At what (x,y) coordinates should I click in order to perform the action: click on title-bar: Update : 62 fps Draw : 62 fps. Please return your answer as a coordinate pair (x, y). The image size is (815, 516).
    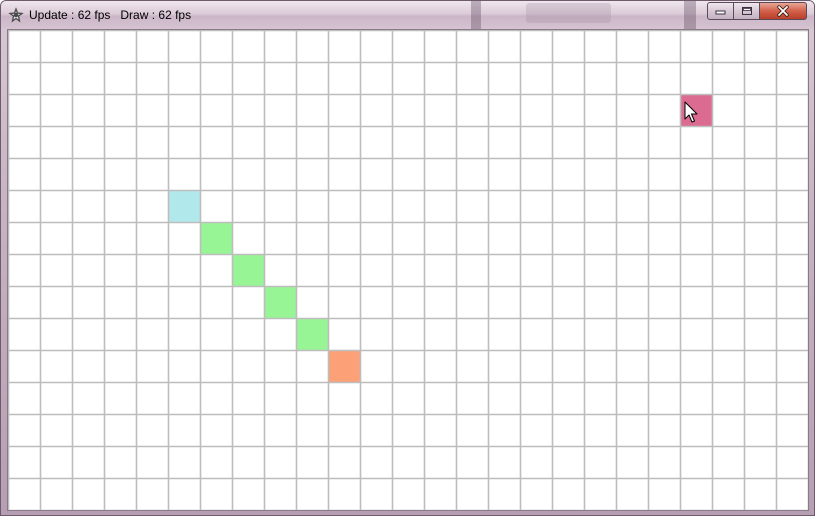
    Looking at the image, I should click on (407, 15).